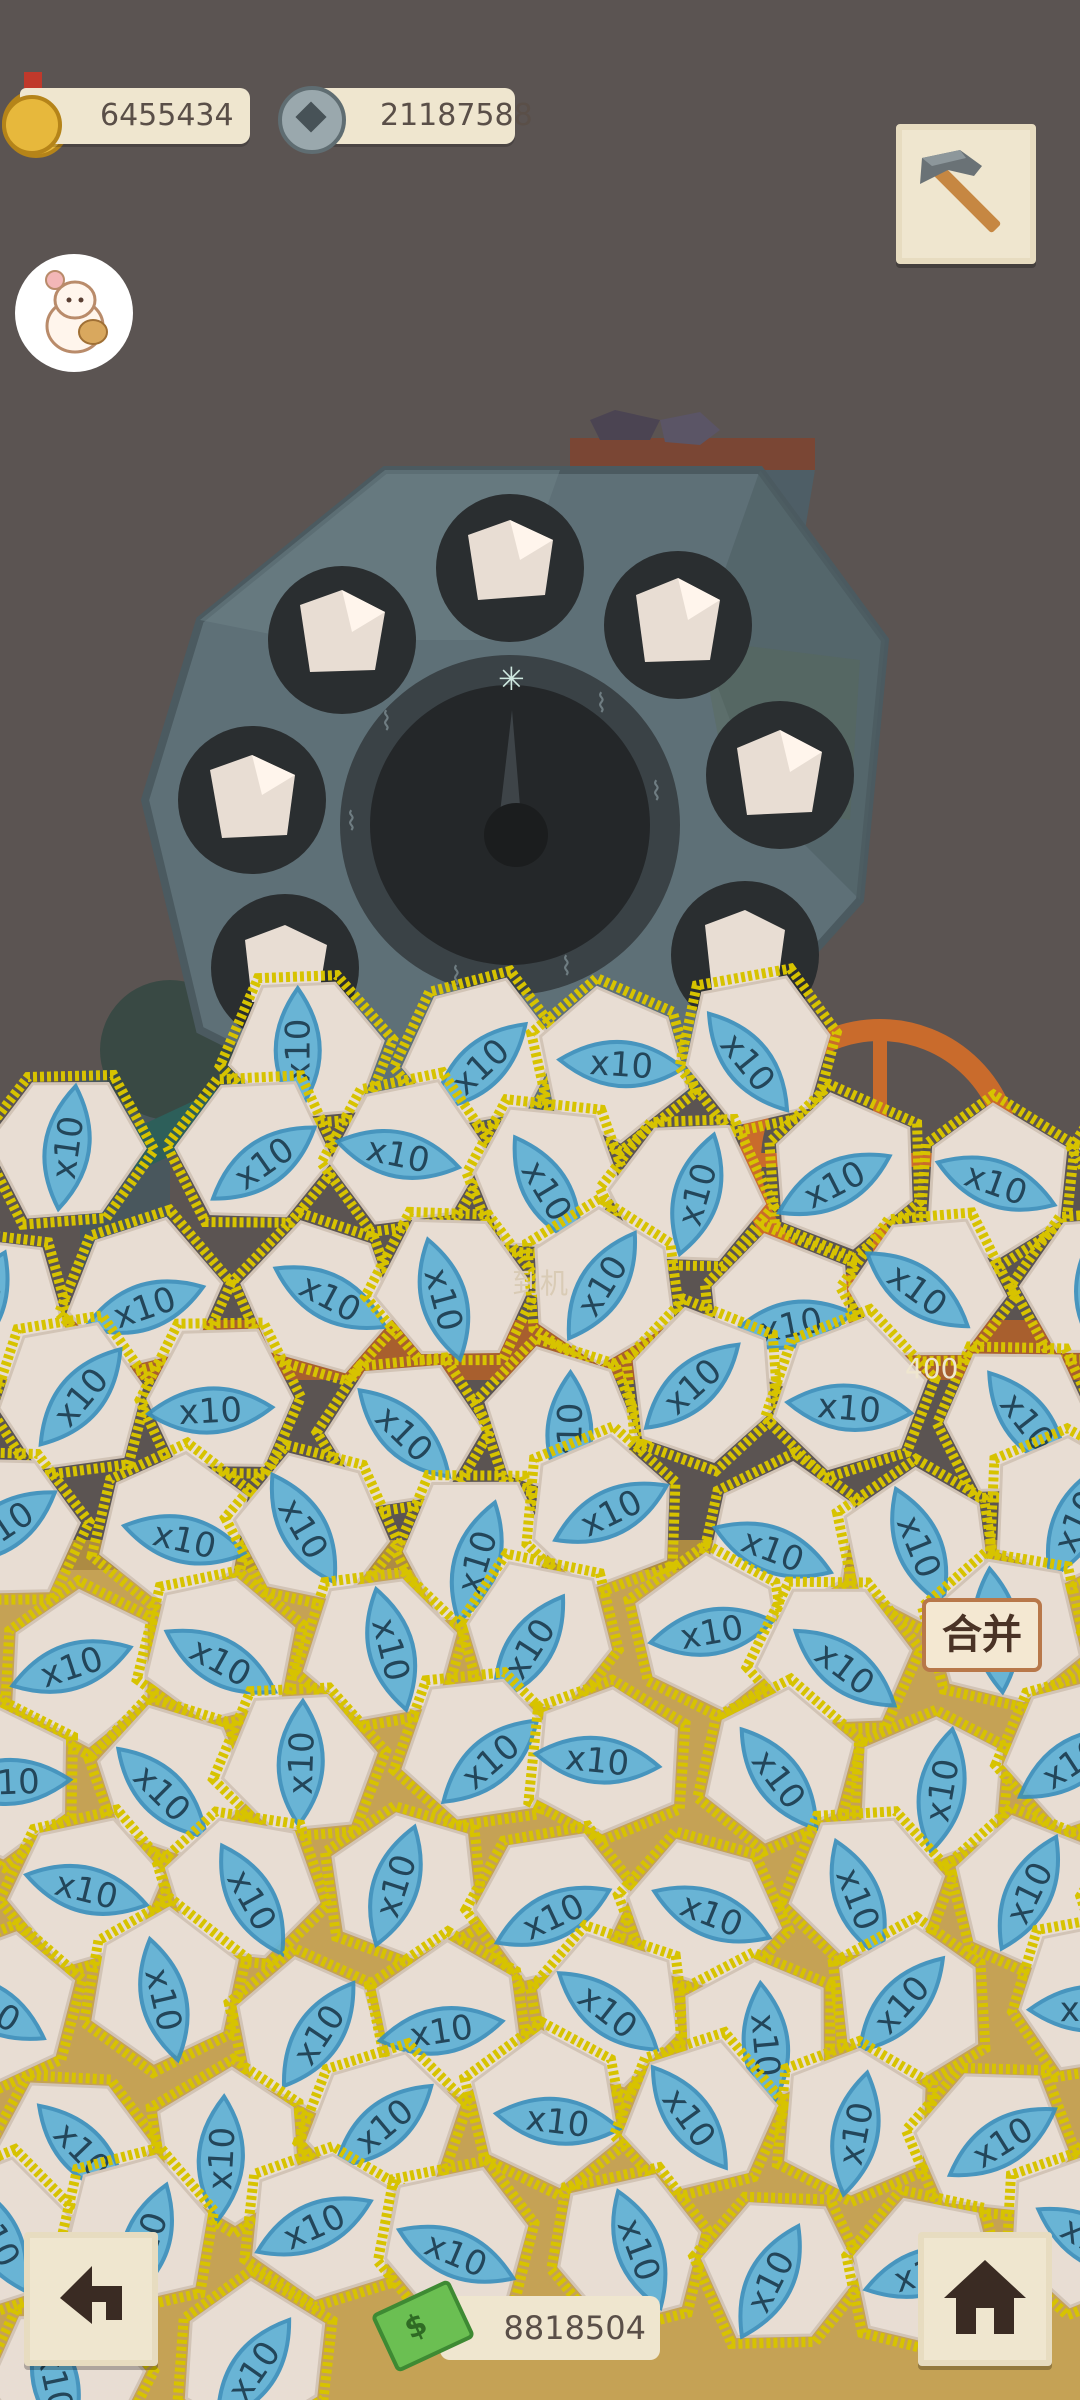 Image resolution: width=1080 pixels, height=2400 pixels. I want to click on silver-coin-icon, so click(312, 120).